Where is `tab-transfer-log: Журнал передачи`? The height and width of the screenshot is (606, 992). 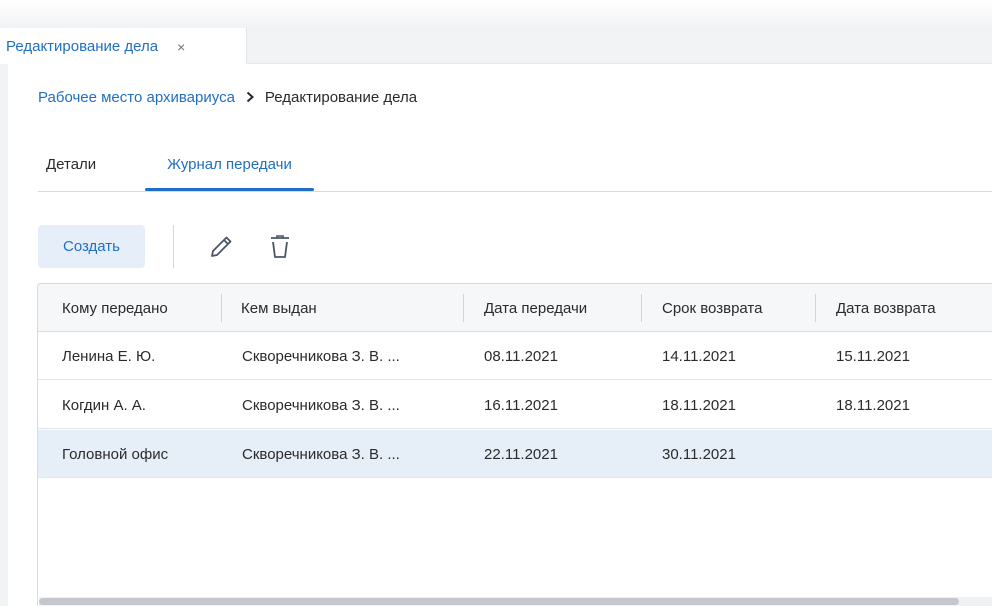
tab-transfer-log: Журнал передачи is located at coordinates (229, 164).